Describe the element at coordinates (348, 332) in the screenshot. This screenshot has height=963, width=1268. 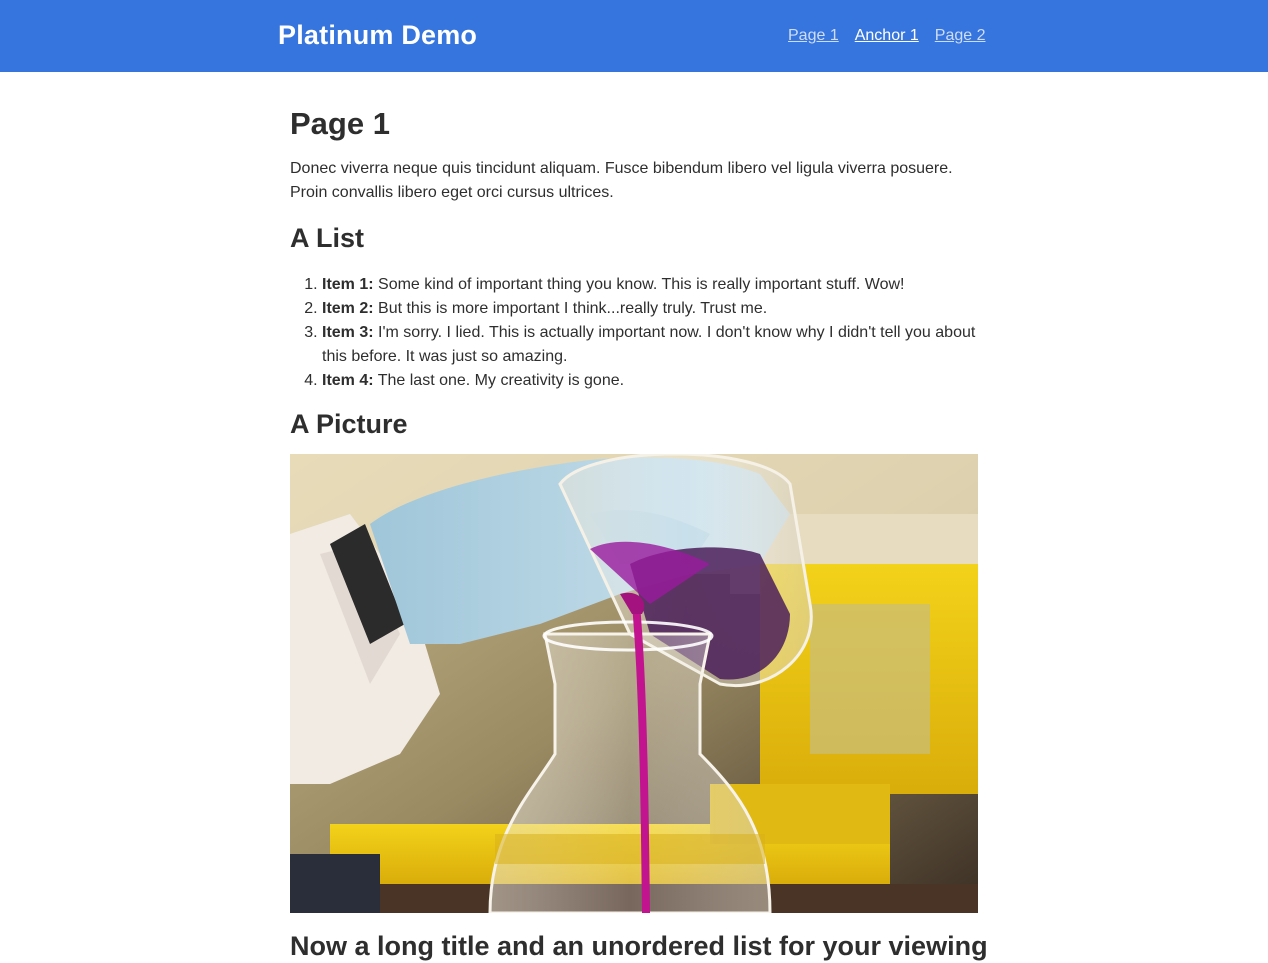
I see `list-item-label: Item 3:` at that location.